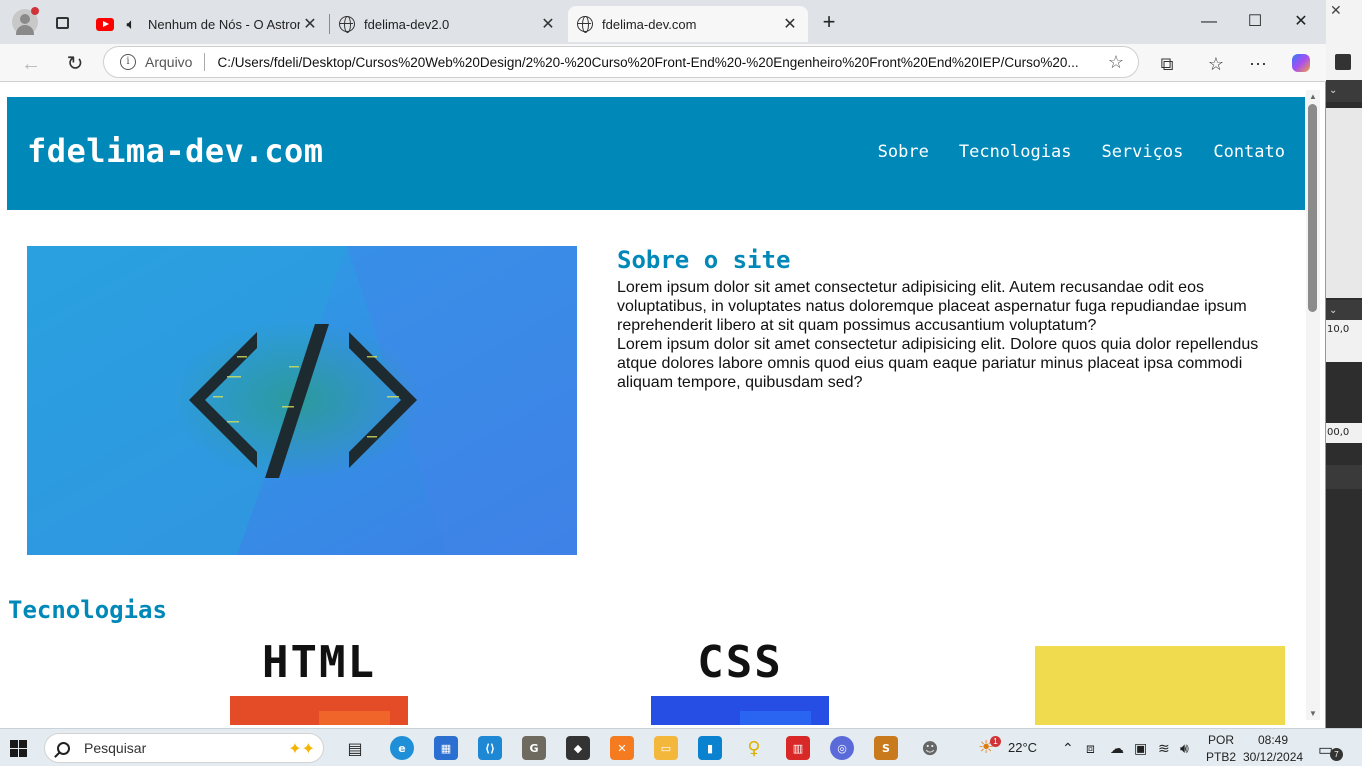 The image size is (1362, 766). What do you see at coordinates (1301, 22) in the screenshot?
I see `close-button: ✕` at bounding box center [1301, 22].